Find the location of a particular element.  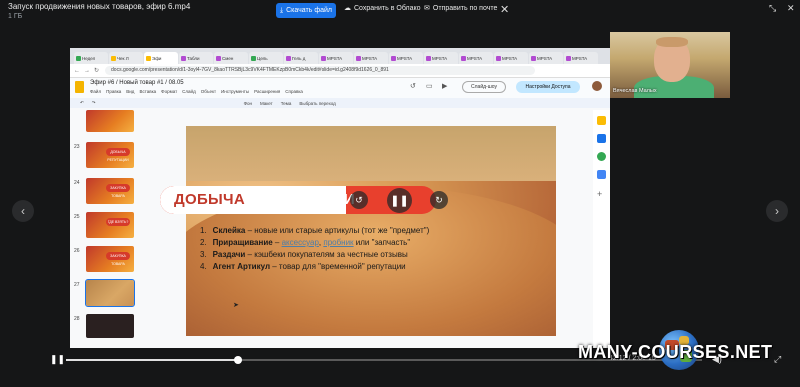

browser-tab: Недел is located at coordinates (91, 58).